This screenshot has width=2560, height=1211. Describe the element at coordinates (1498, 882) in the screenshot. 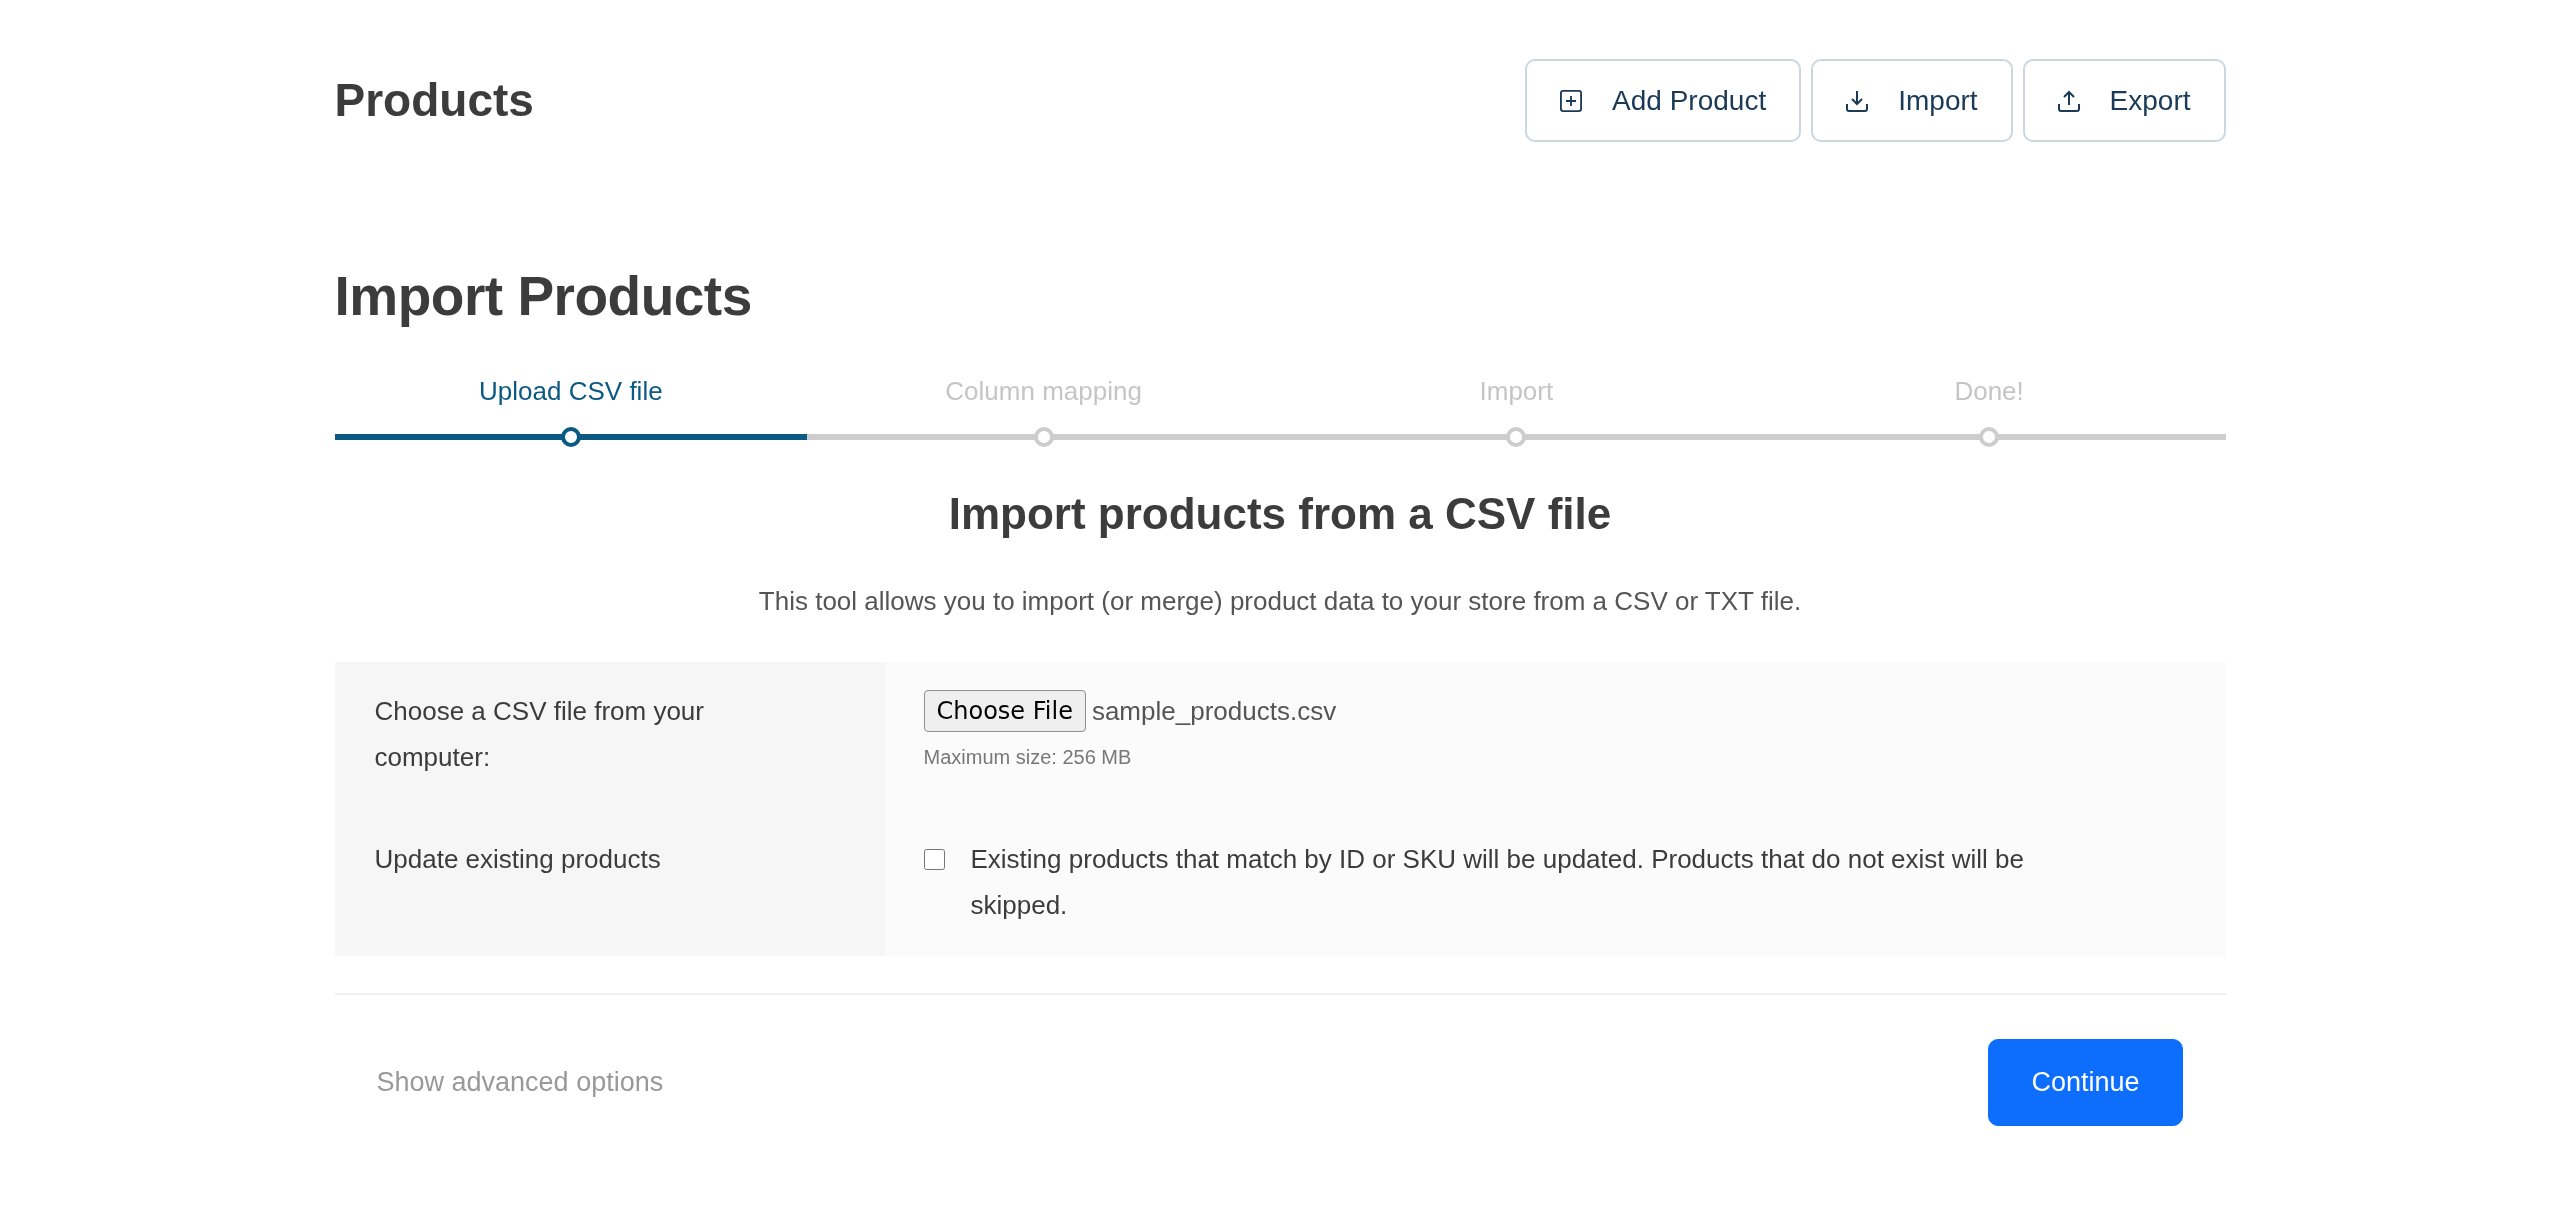

I see `update-description: Existing products that match by ID or SKU will be updated. Products that do not exist will be skipped.` at that location.